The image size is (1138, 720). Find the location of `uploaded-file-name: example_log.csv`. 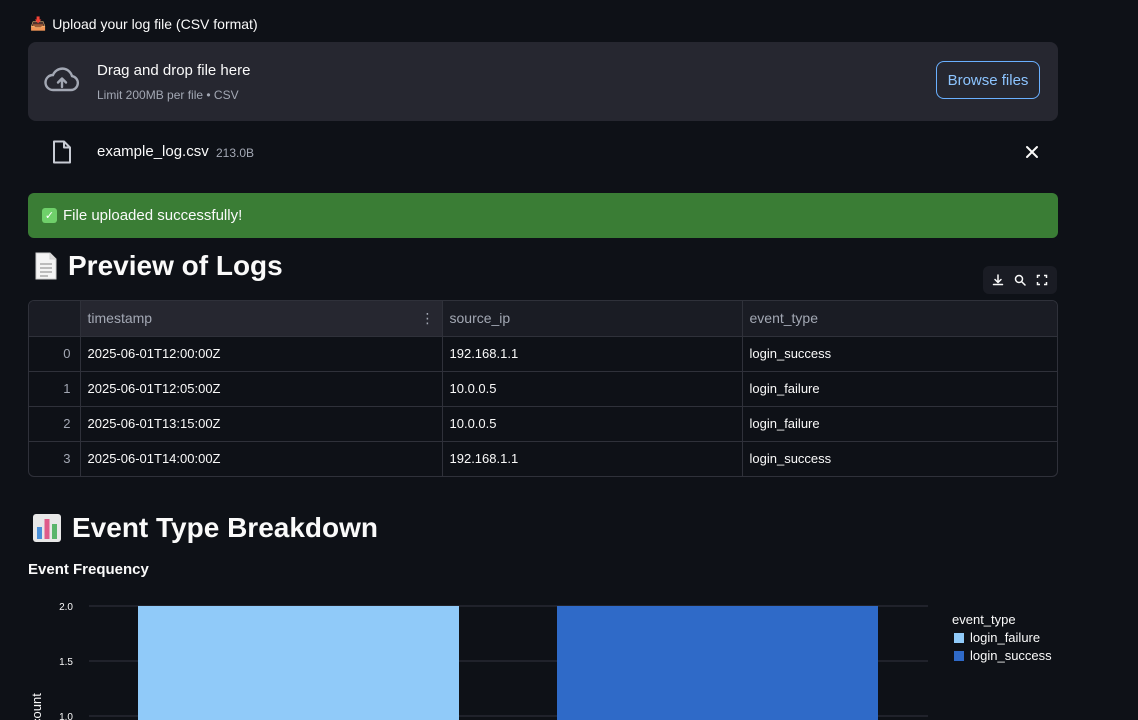

uploaded-file-name: example_log.csv is located at coordinates (153, 151).